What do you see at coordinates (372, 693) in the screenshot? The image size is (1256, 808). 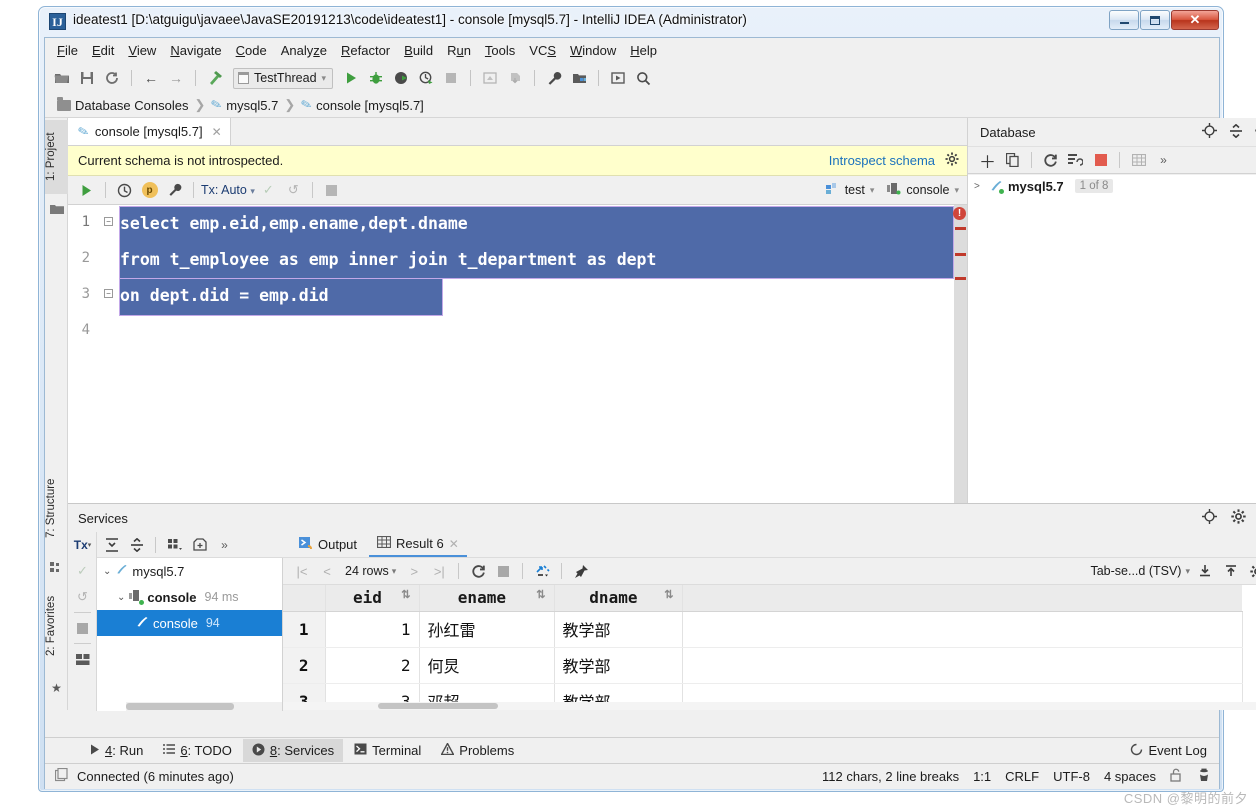 I see `cell-eid: 3` at bounding box center [372, 693].